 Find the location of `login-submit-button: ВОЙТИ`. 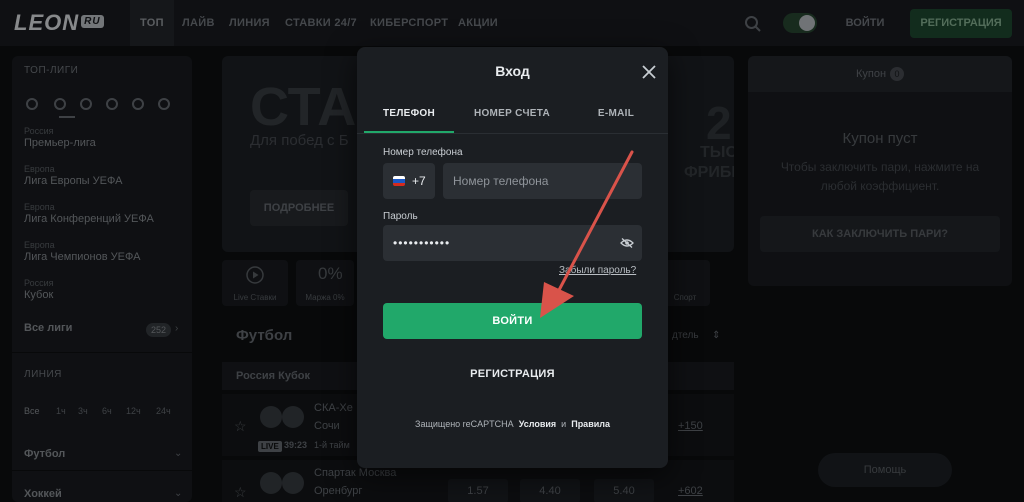

login-submit-button: ВОЙТИ is located at coordinates (512, 321).